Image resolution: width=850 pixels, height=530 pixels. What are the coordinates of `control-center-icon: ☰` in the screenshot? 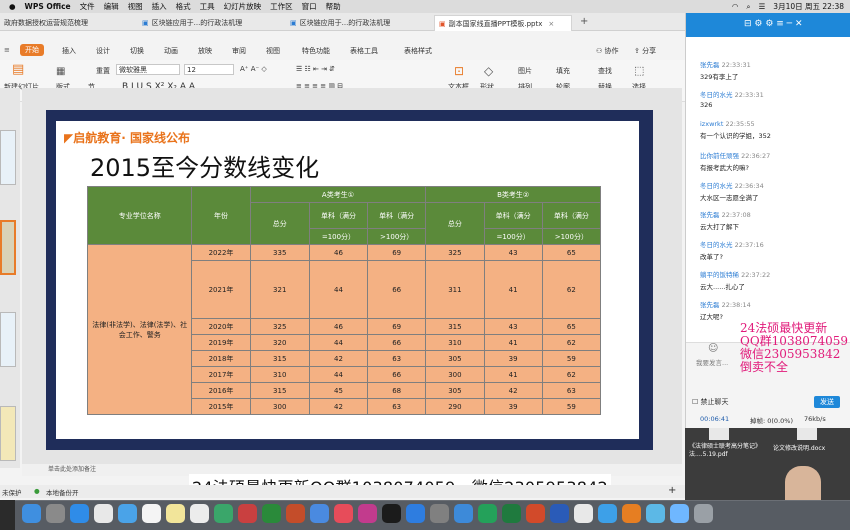 It's located at (762, 6).